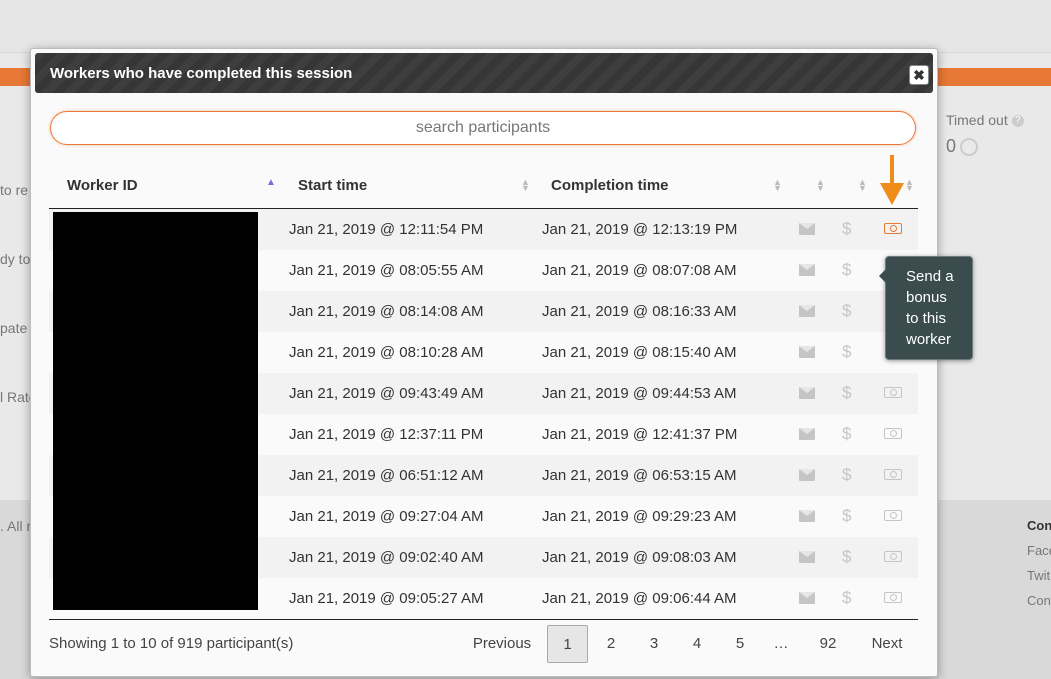 This screenshot has width=1051, height=679. I want to click on page-topbar, so click(525, 26).